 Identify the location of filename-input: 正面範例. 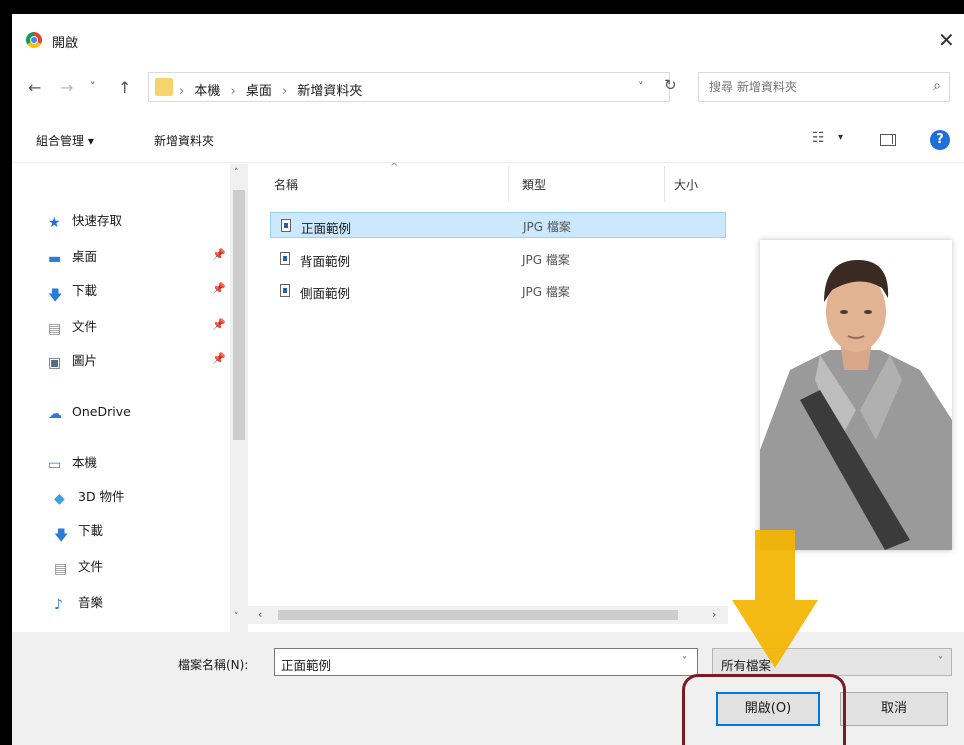
(486, 662).